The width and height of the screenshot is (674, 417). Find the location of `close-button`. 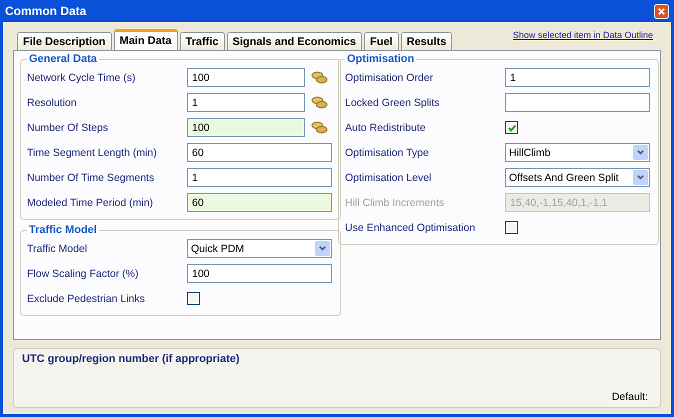

close-button is located at coordinates (661, 11).